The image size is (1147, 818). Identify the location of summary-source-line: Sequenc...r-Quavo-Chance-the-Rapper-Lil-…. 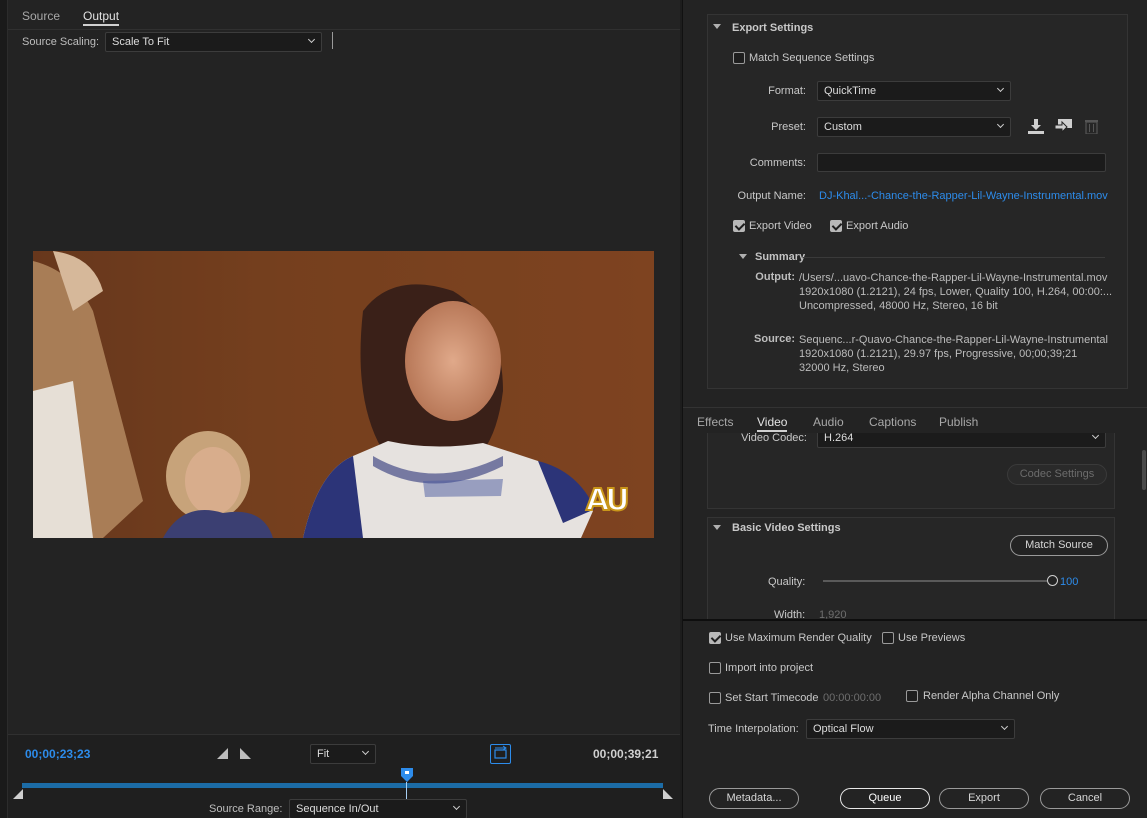
(953, 340).